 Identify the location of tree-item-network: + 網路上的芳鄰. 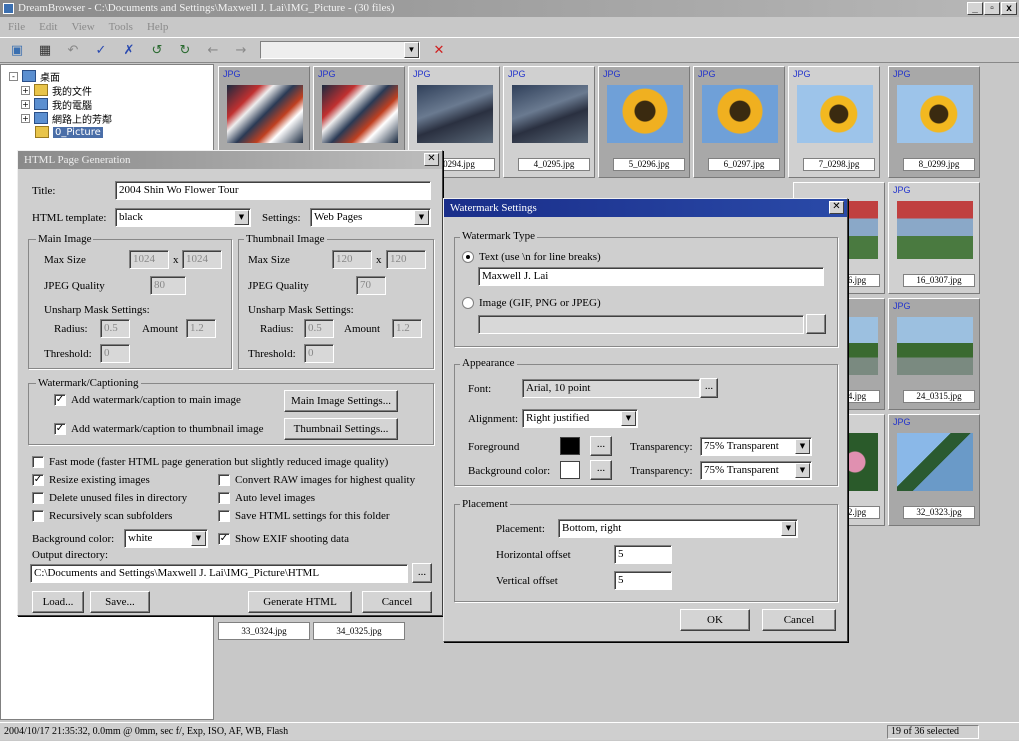
(66, 118).